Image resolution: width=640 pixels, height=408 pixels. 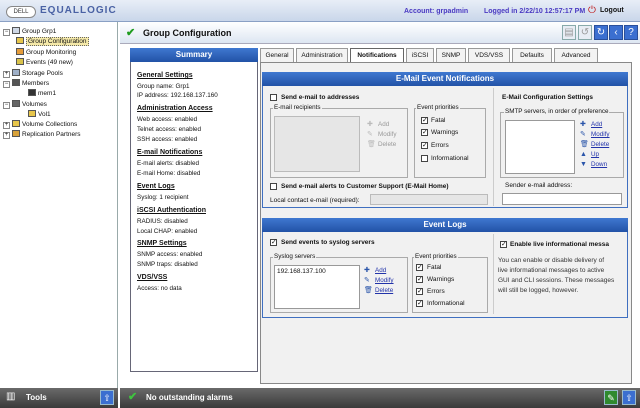 I want to click on email-errors-checkbox: ✓, so click(x=424, y=145).